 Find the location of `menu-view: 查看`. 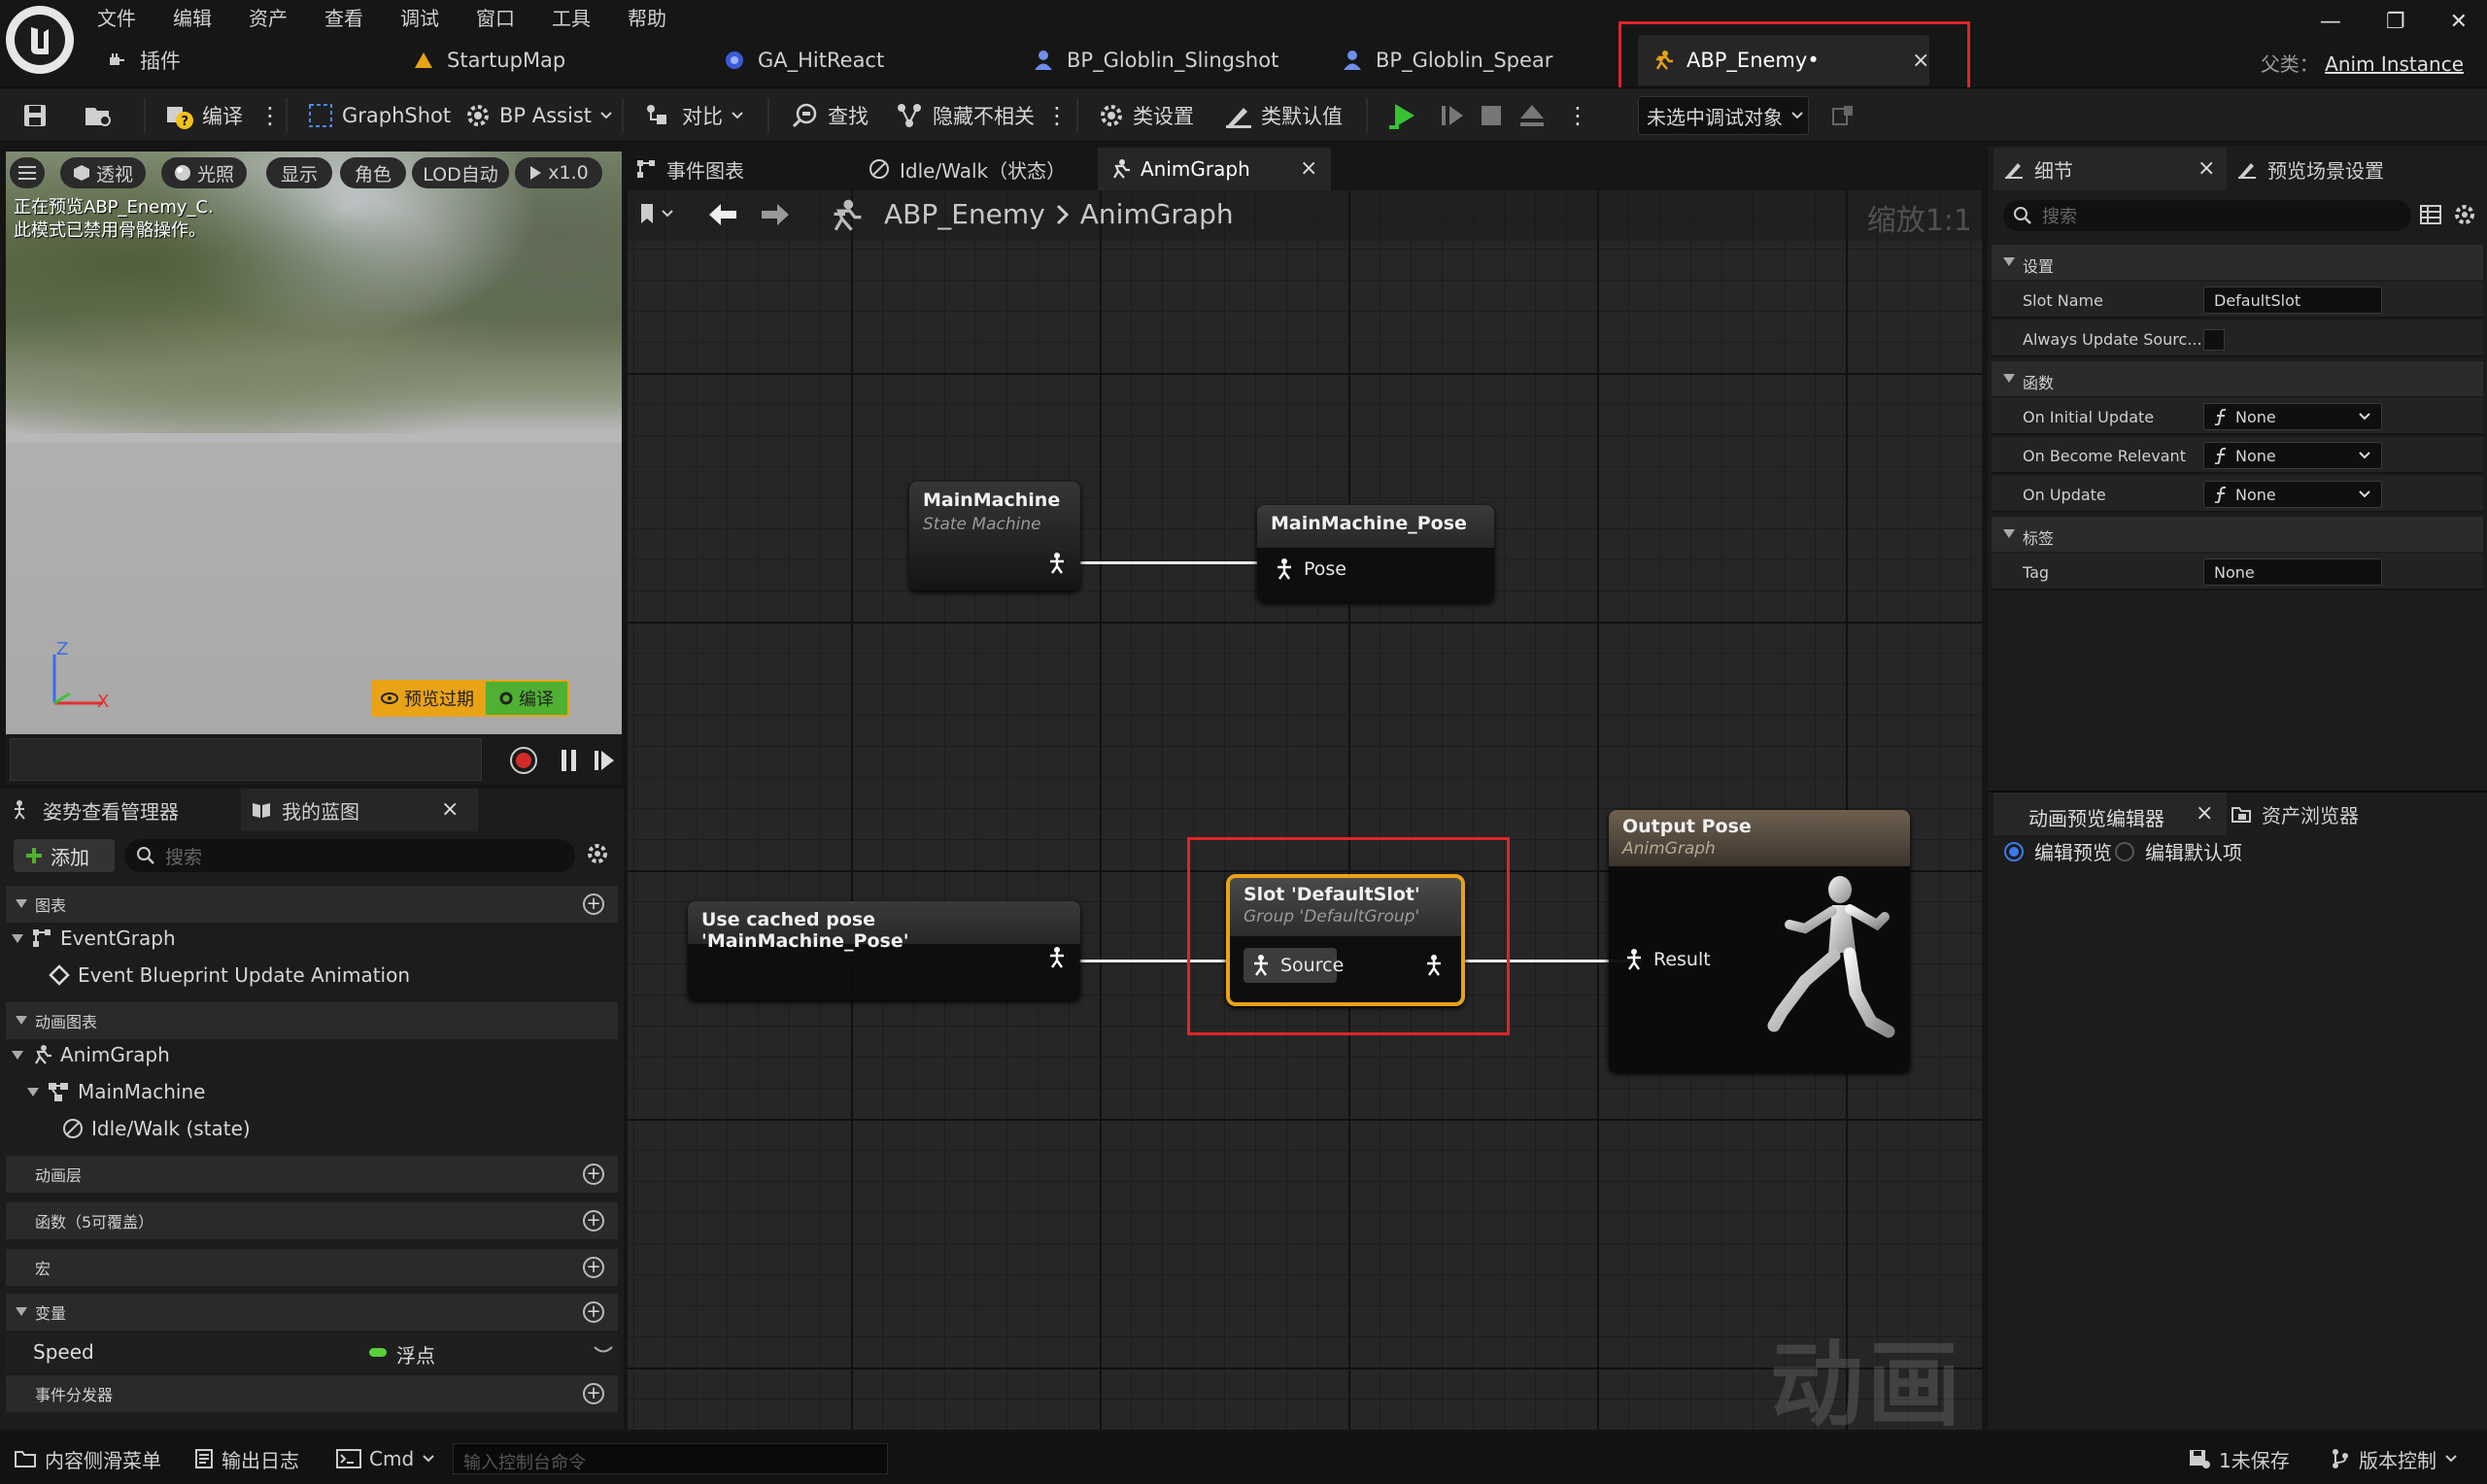

menu-view: 查看 is located at coordinates (343, 17).